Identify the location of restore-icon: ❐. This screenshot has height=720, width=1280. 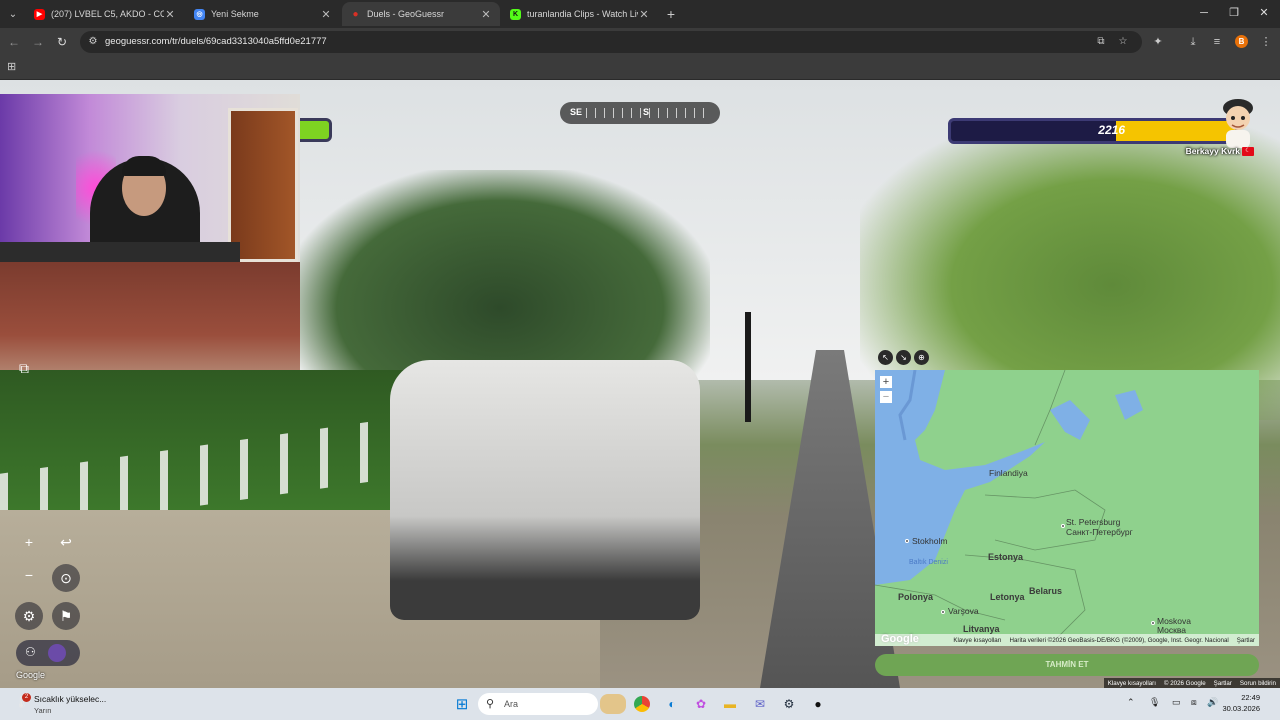
(1234, 13).